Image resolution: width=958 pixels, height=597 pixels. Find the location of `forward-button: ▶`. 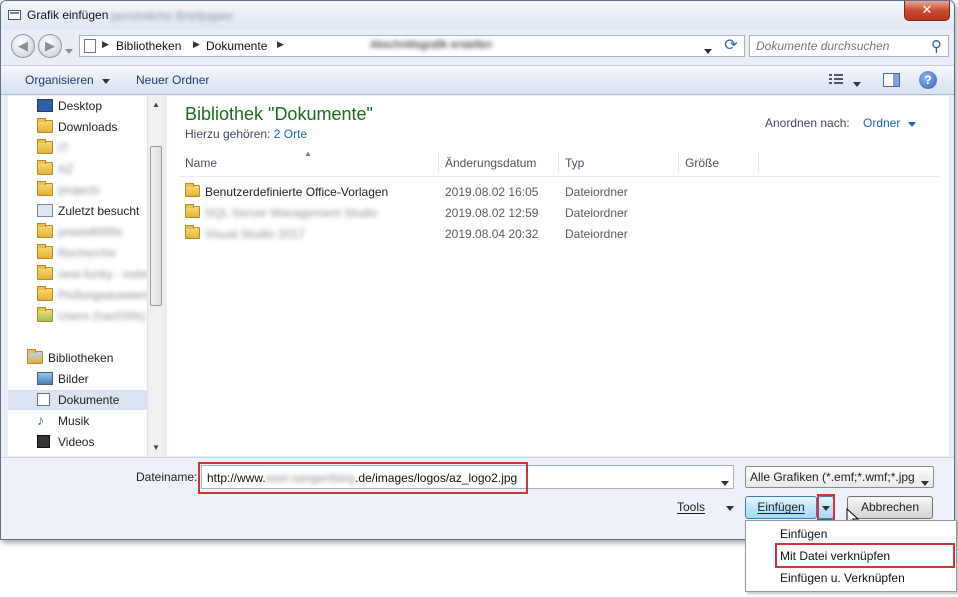

forward-button: ▶ is located at coordinates (50, 46).